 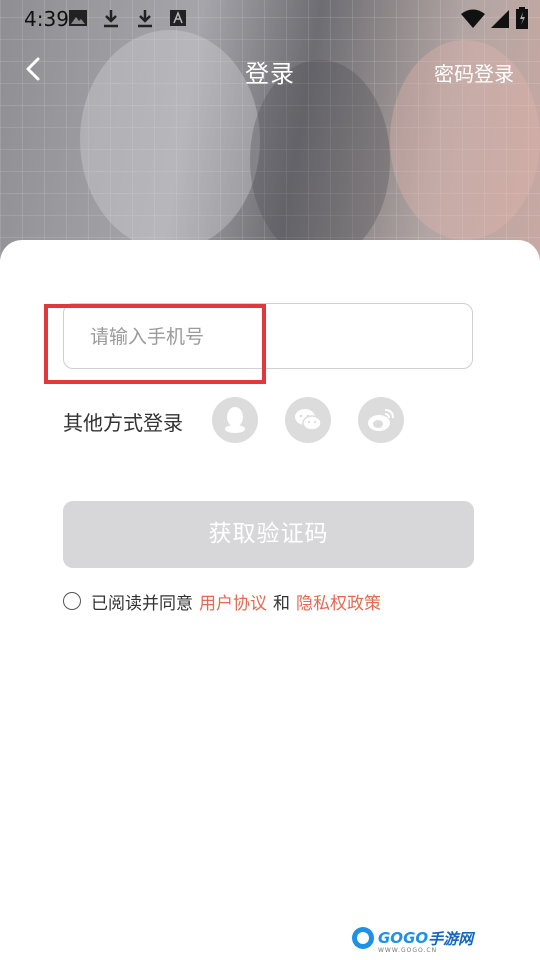 I want to click on qq-login-button, so click(x=235, y=420).